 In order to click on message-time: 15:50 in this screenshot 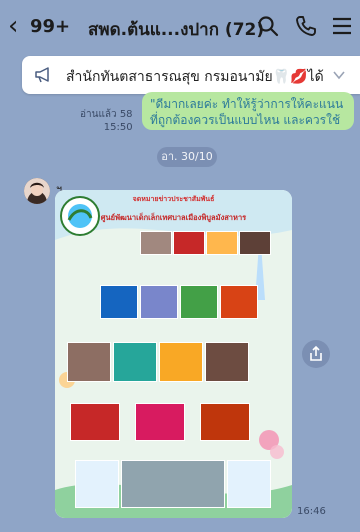, I will do `click(118, 127)`.